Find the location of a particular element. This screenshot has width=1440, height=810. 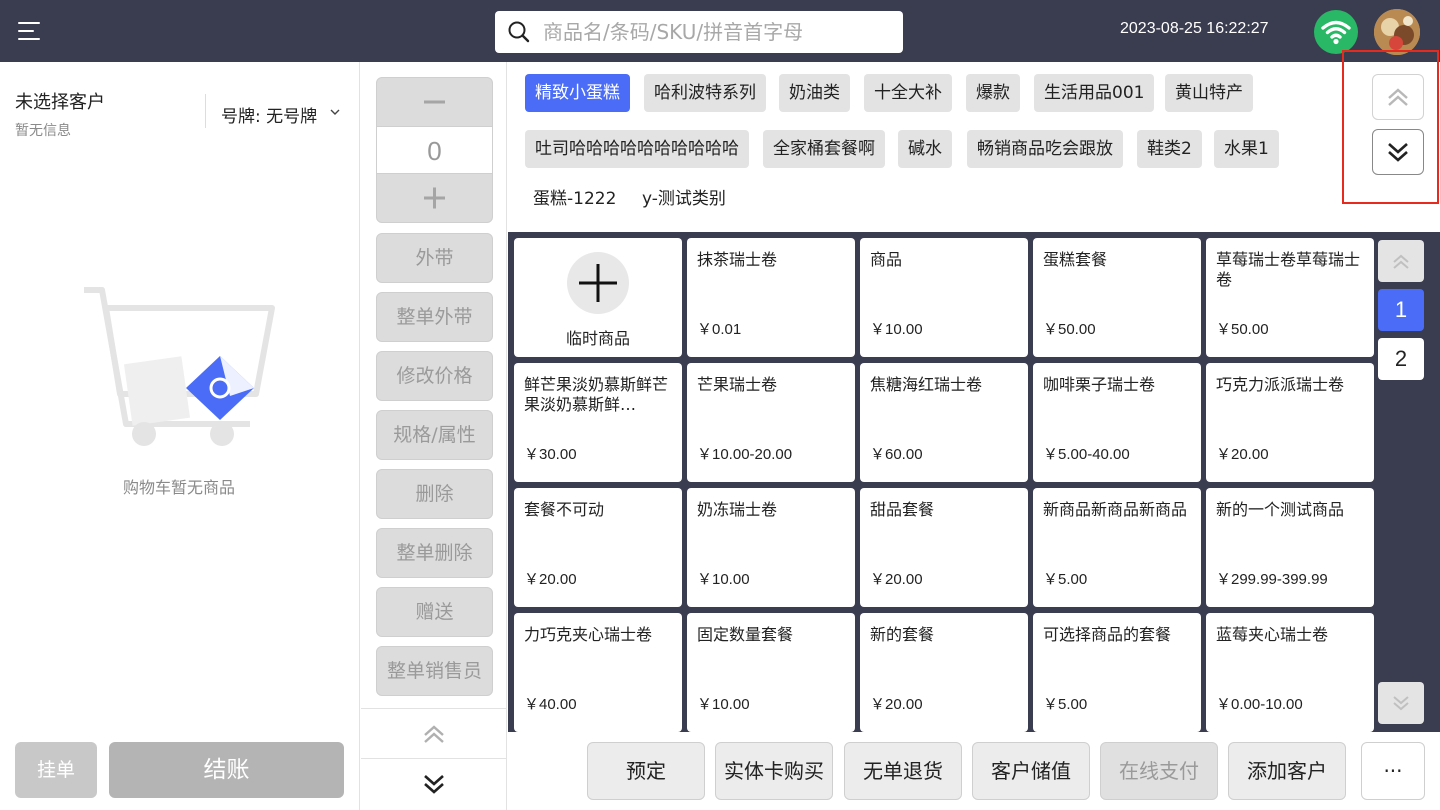

category-chip: 吐司哈哈哈哈哈哈哈哈哈哈 is located at coordinates (637, 149).